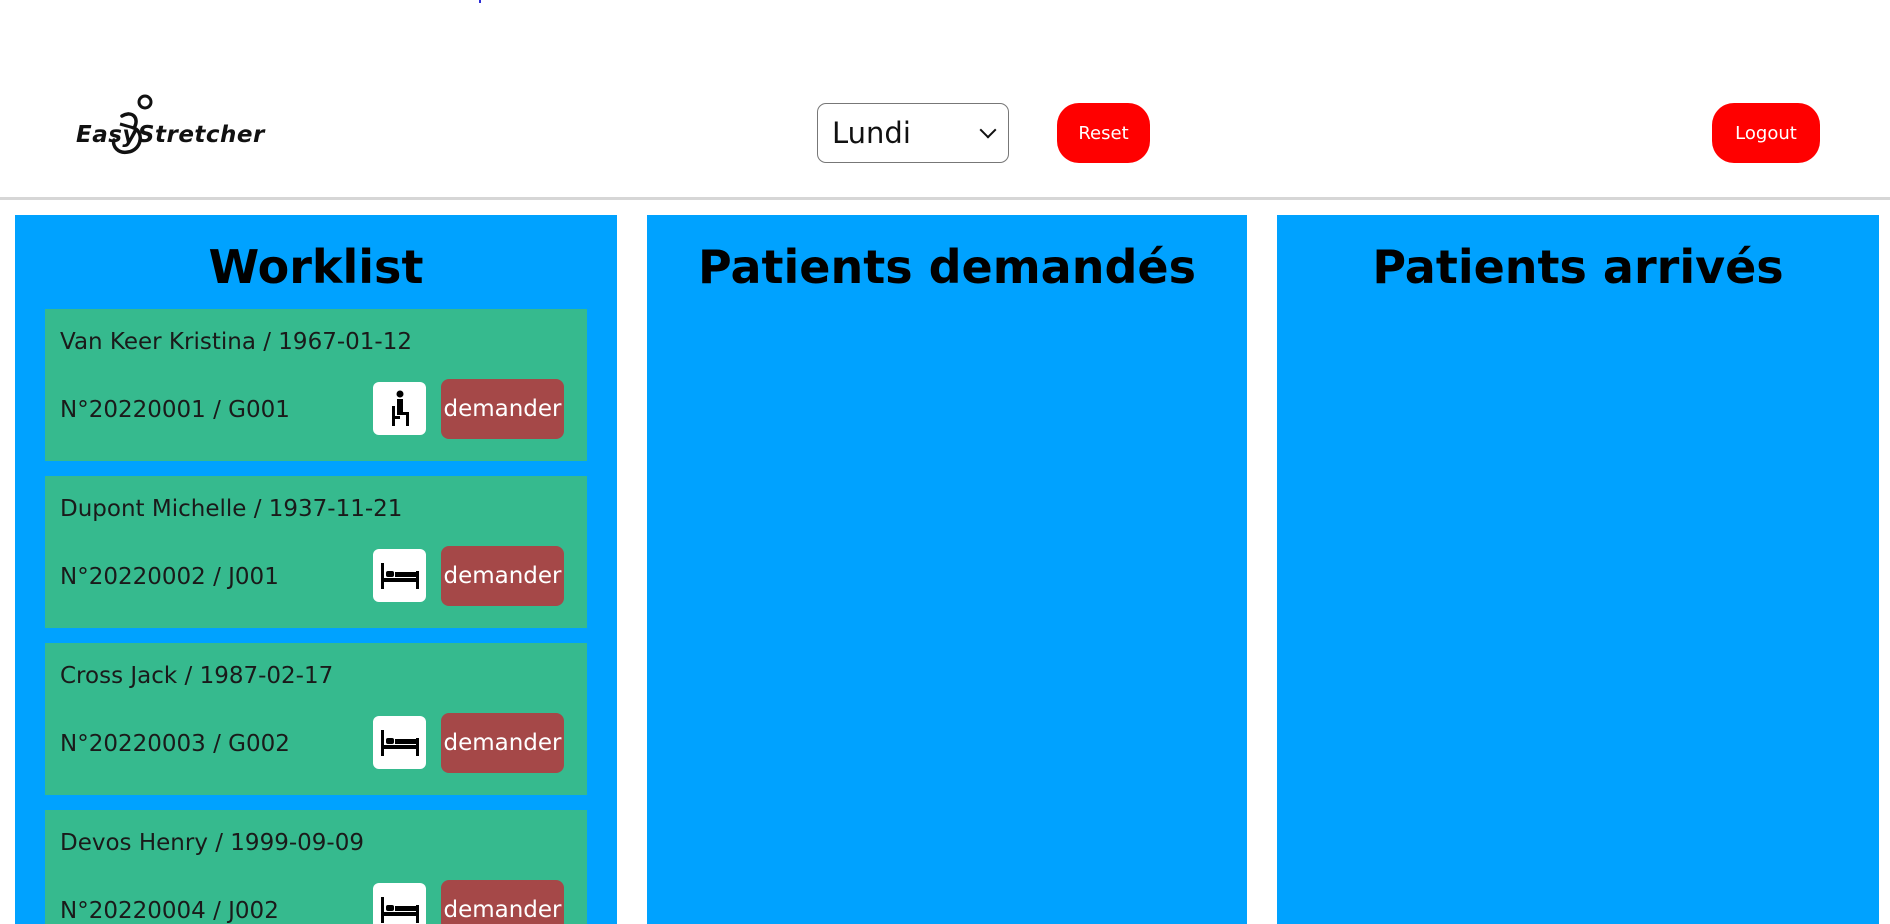  Describe the element at coordinates (947, 267) in the screenshot. I see `requested-patients-title: Patients demandés` at that location.